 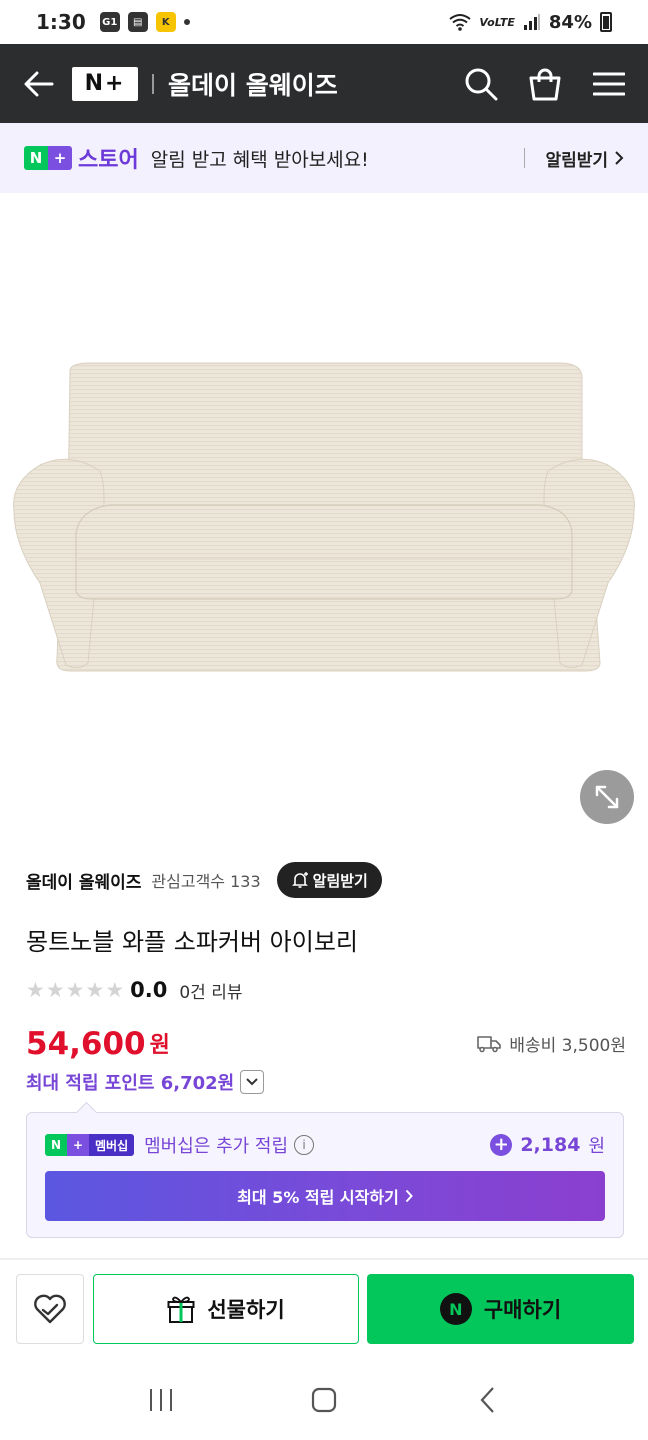 I want to click on rating-value: 0.0, so click(x=149, y=990).